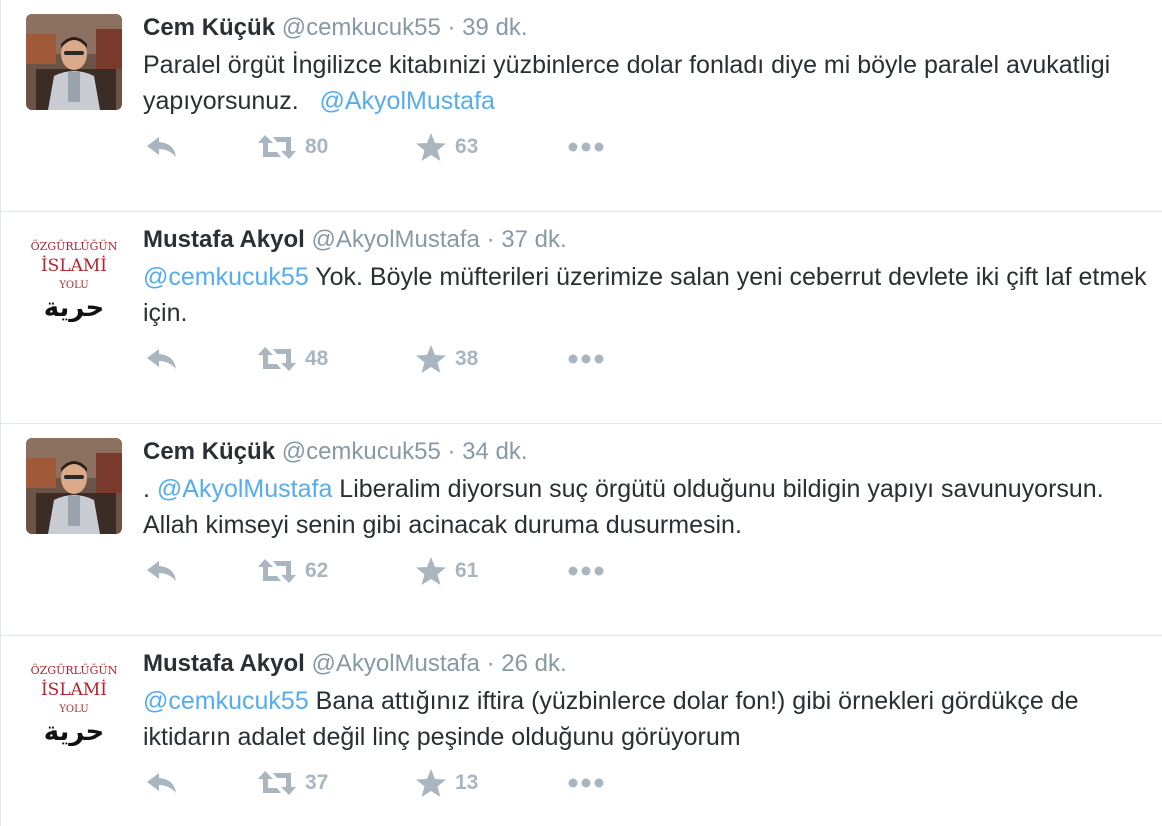 Image resolution: width=1162 pixels, height=826 pixels. What do you see at coordinates (467, 782) in the screenshot?
I see `favorite-count: 13` at bounding box center [467, 782].